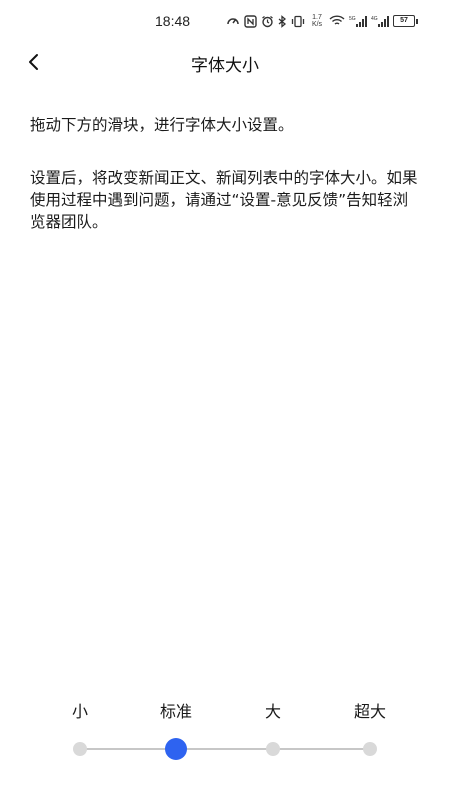 The height and width of the screenshot is (800, 450). Describe the element at coordinates (352, 19) in the screenshot. I see `signal-1-label: 5G` at that location.